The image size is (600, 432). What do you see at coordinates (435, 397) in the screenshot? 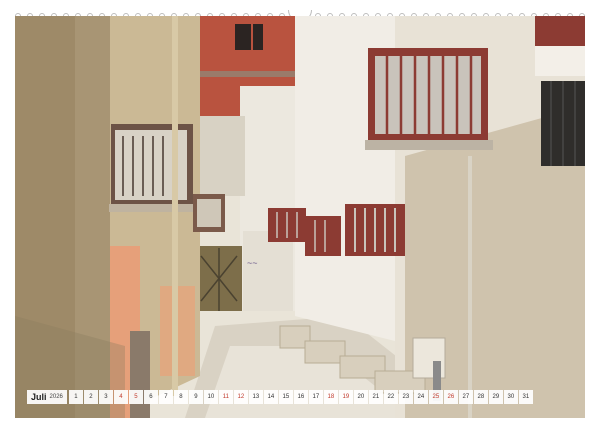
I see `day-cell: 25` at bounding box center [435, 397].